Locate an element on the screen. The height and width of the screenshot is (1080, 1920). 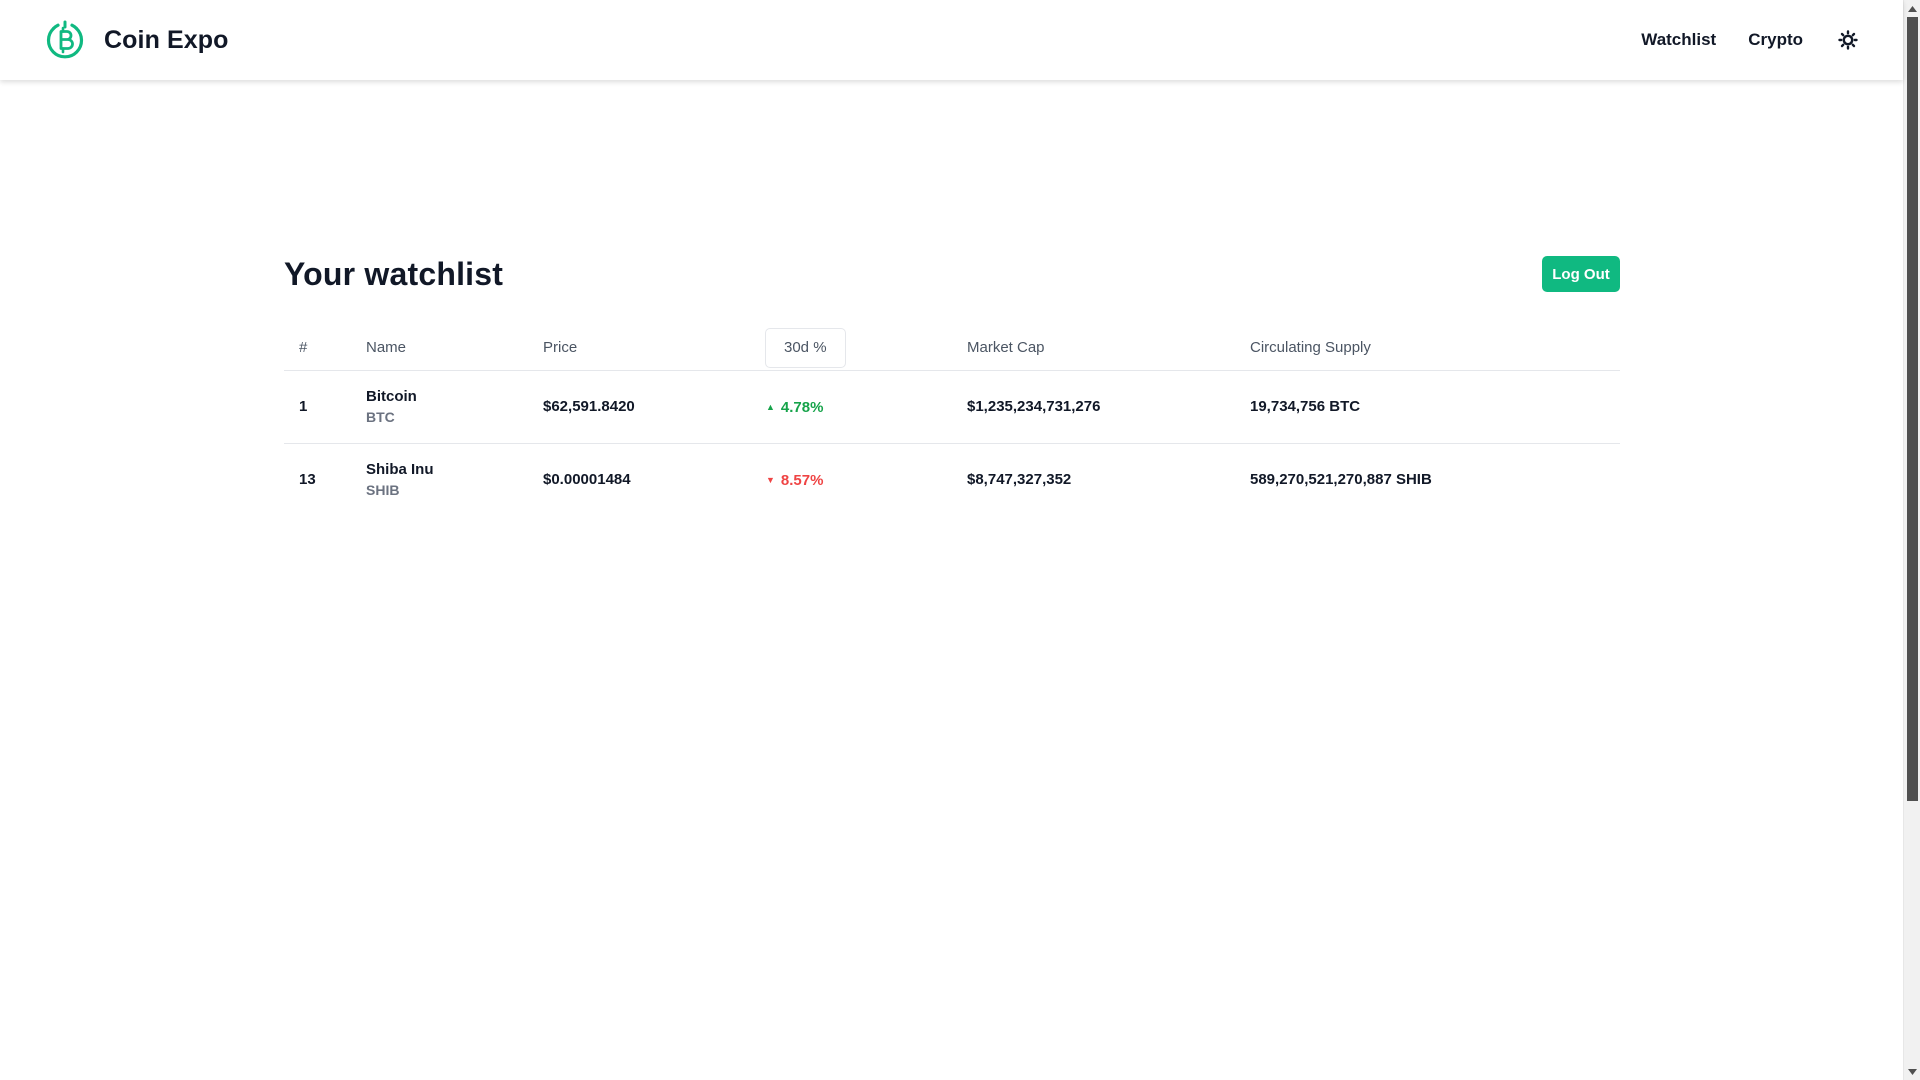
scroll-up-arrow-icon is located at coordinates (1912, 8).